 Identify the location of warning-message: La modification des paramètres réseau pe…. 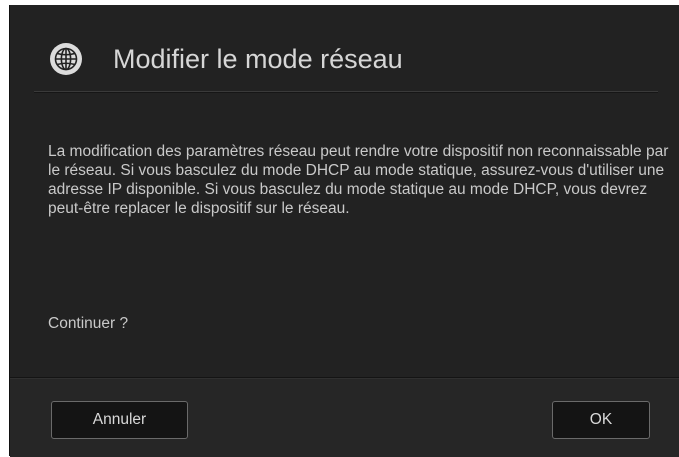
(358, 180).